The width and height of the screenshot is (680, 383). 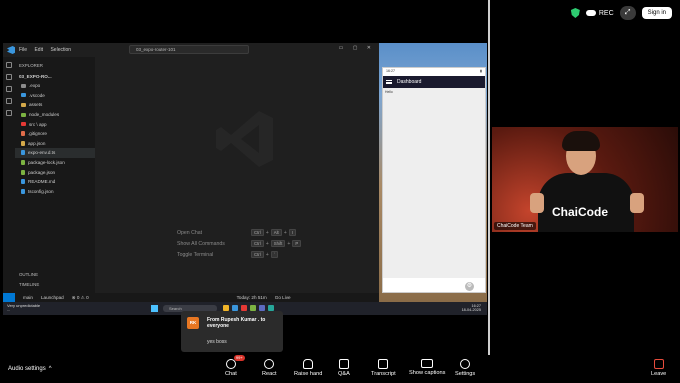 What do you see at coordinates (48, 50) in the screenshot?
I see `vscode-menu: File Edit Selection` at bounding box center [48, 50].